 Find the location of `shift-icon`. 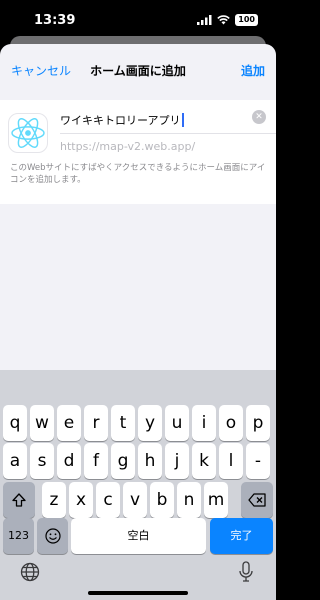

shift-icon is located at coordinates (19, 500).